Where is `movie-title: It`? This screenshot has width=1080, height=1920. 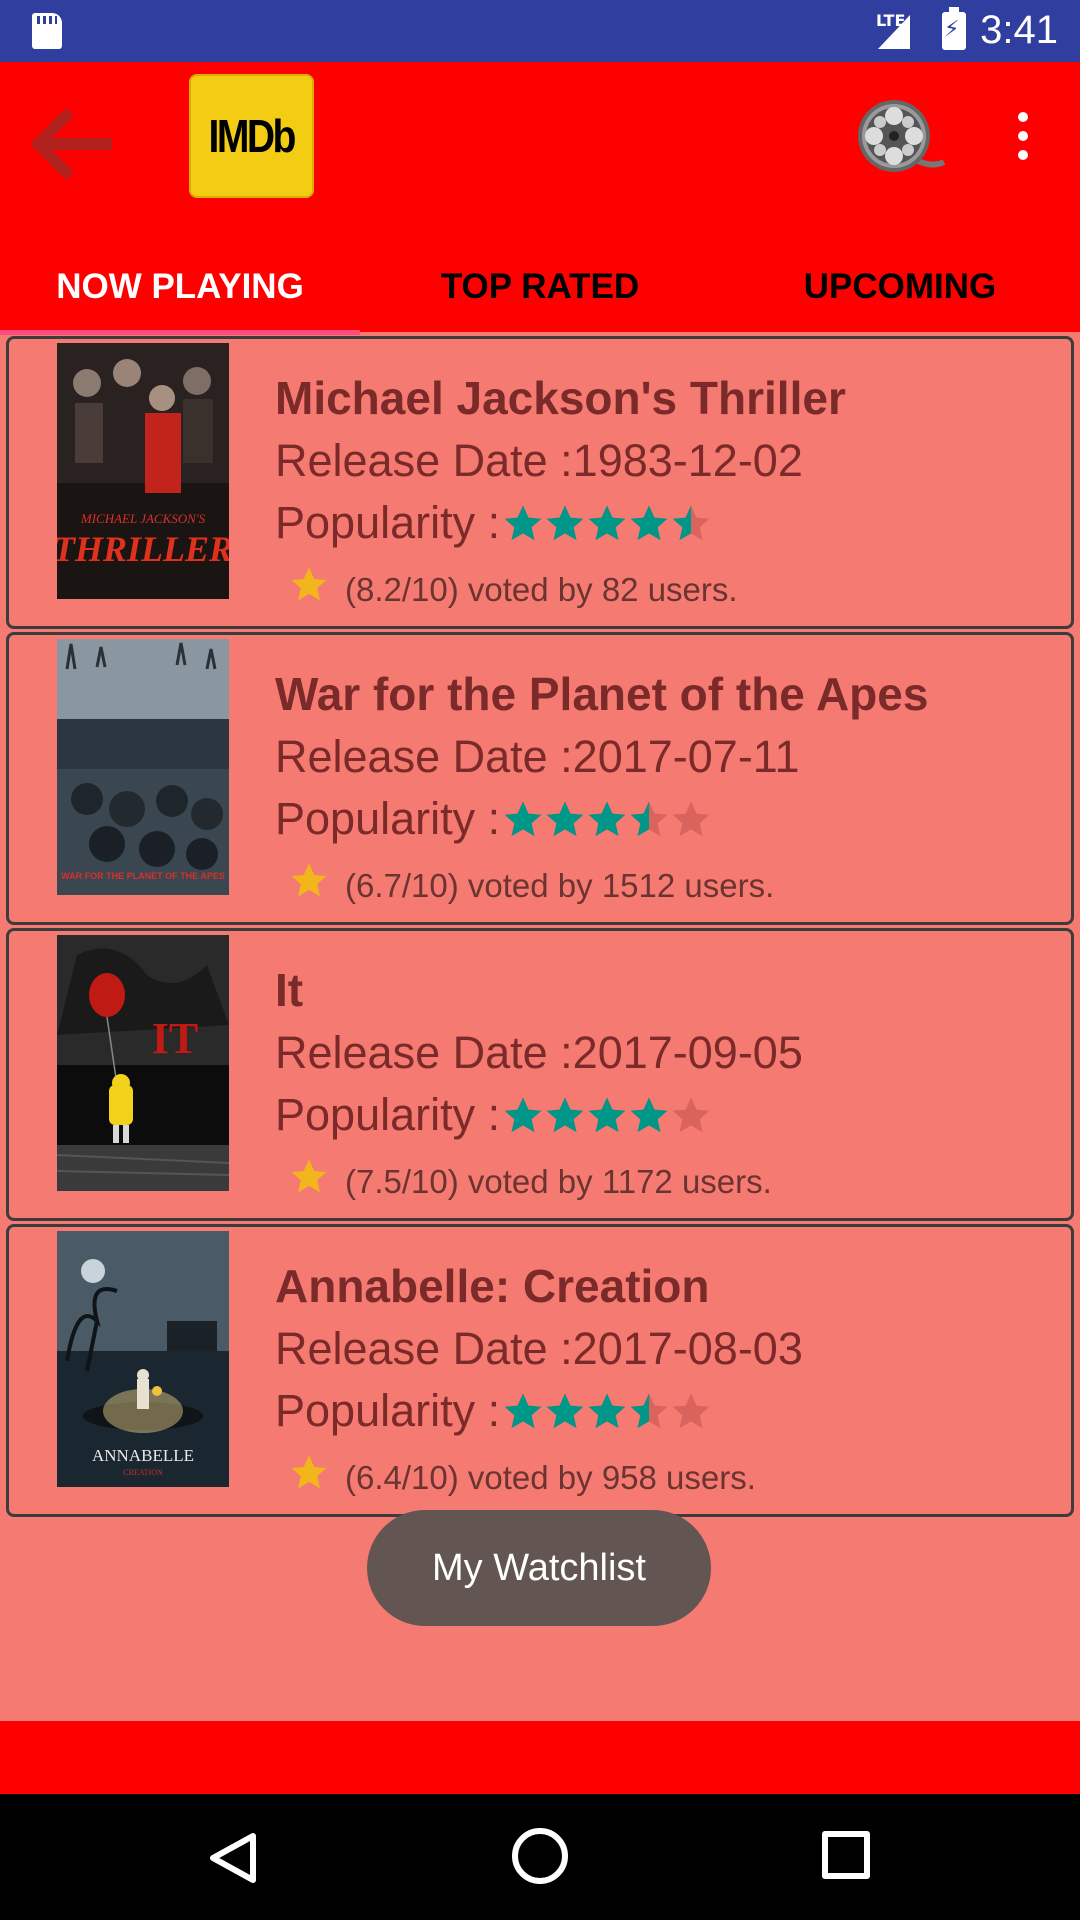
movie-title: It is located at coordinates (289, 990).